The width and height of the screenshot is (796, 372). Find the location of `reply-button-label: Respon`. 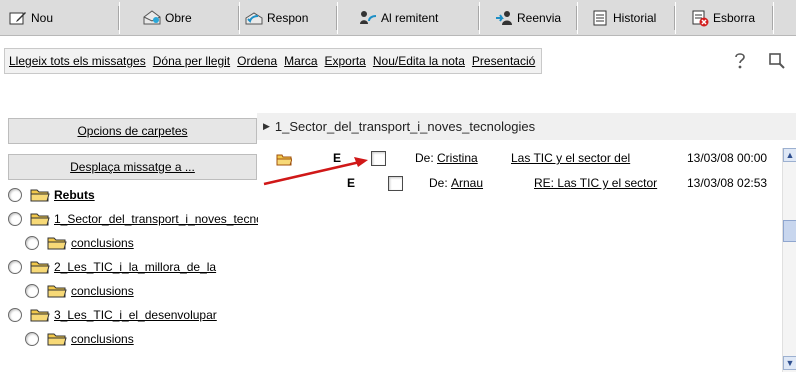

reply-button-label: Respon is located at coordinates (288, 18).